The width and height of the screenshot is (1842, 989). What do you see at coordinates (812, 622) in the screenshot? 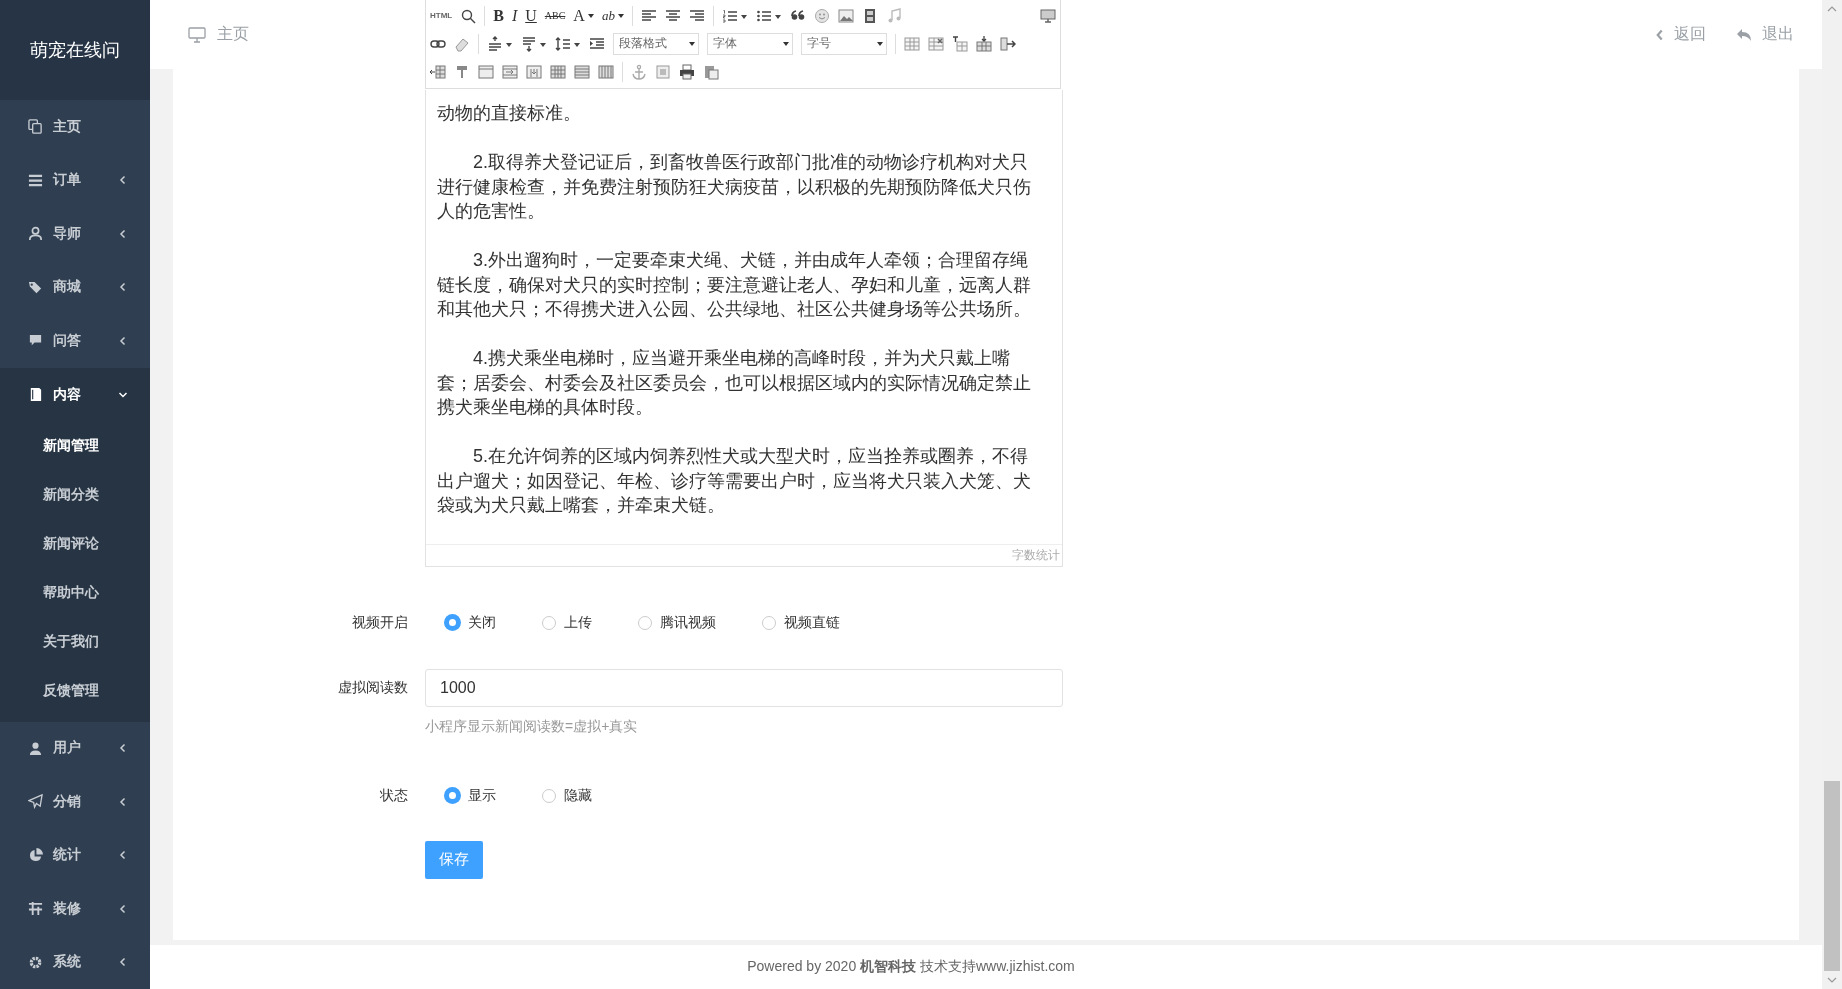
I see `radio-label: 视频直链` at bounding box center [812, 622].